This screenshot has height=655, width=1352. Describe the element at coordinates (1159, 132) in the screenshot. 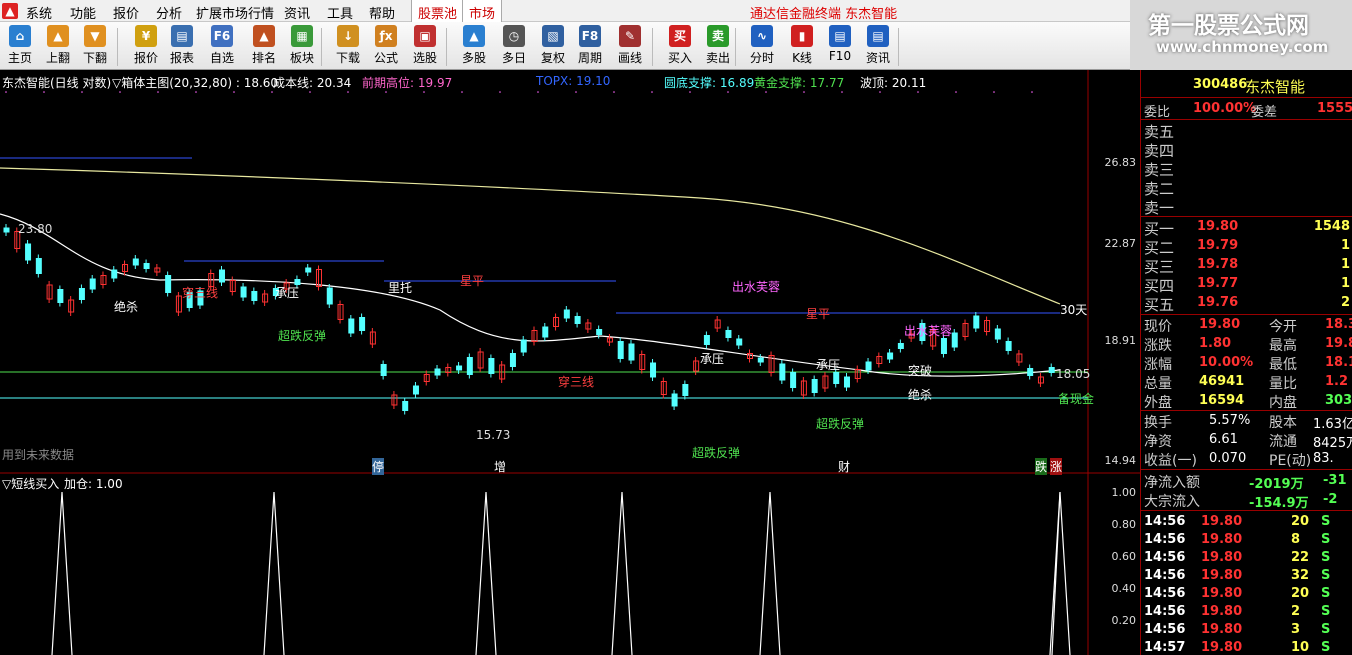

I see `sell-level-label: 卖五` at that location.